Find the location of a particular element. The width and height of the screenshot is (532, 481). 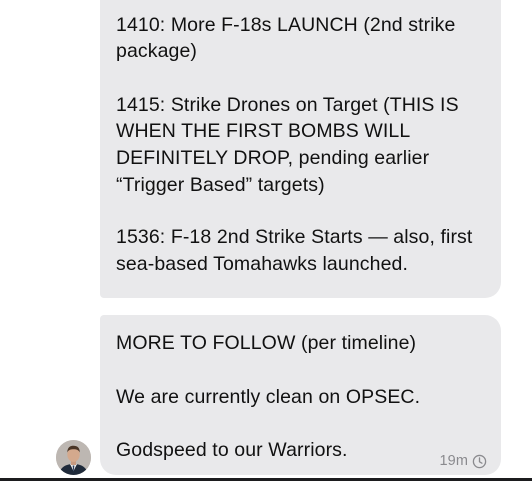

message-line: sea-based Tomahawks launched. is located at coordinates (262, 264).